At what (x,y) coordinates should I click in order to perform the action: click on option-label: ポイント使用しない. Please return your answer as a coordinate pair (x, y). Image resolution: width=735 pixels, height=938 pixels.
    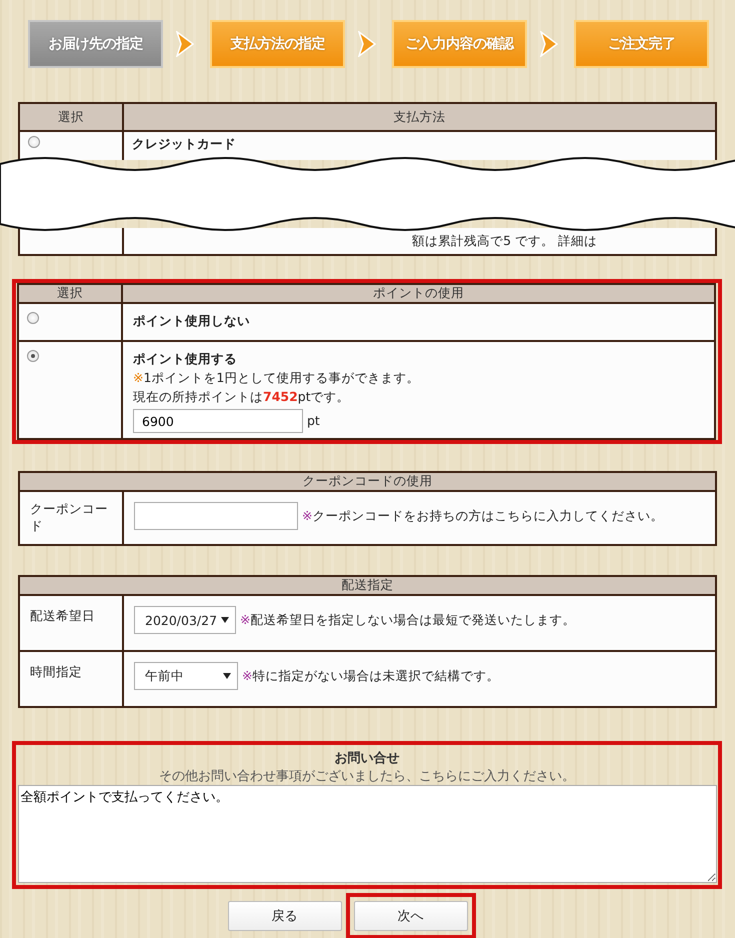
    Looking at the image, I should click on (191, 320).